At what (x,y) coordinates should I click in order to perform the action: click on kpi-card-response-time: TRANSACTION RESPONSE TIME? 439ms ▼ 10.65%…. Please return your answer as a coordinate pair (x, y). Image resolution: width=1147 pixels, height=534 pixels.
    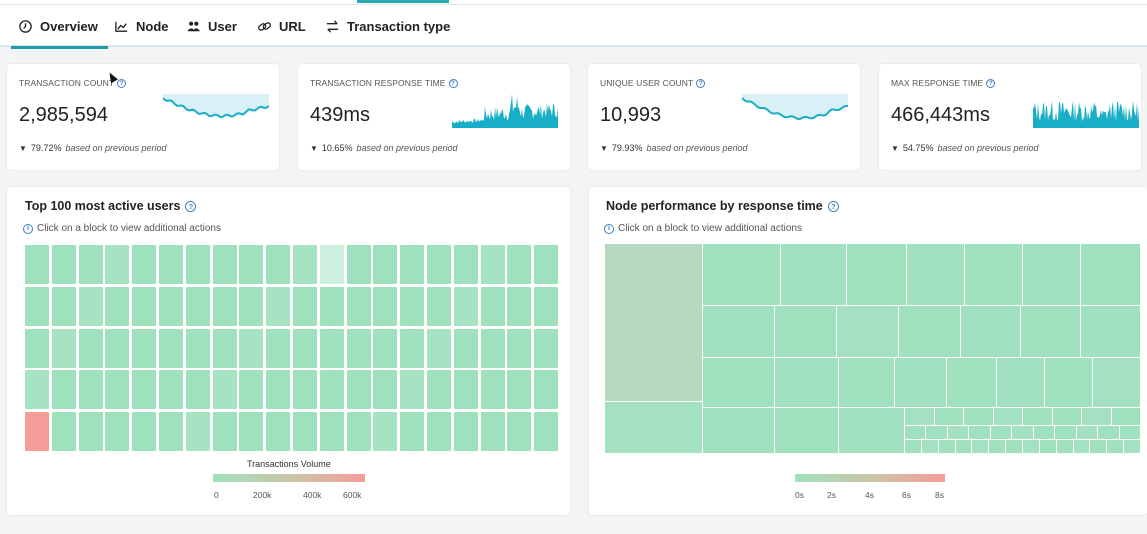
    Looking at the image, I should click on (434, 117).